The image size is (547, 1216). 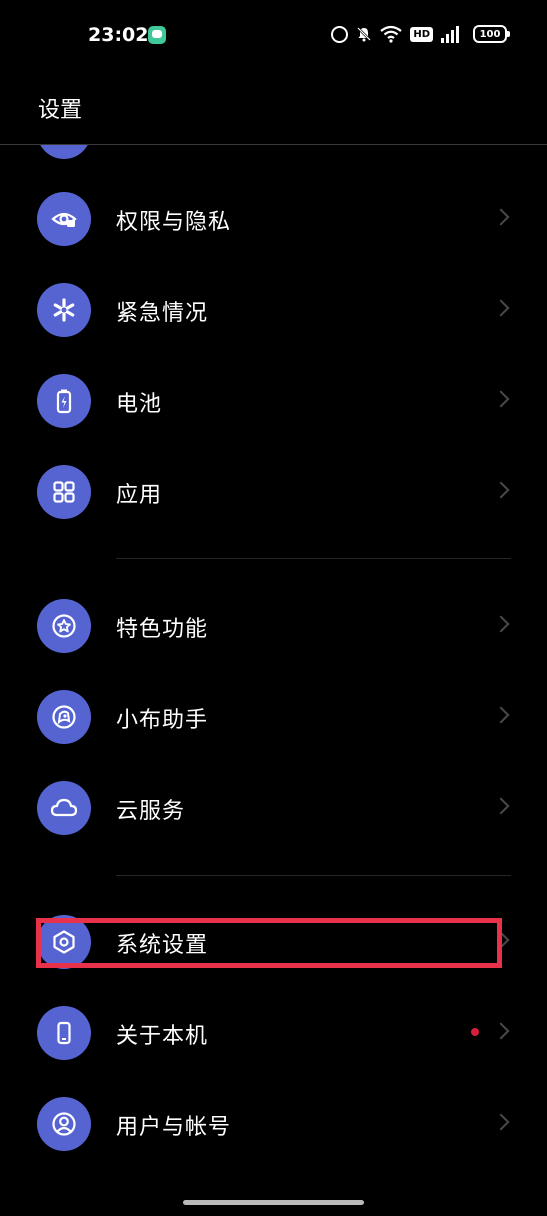 I want to click on settings-item-label: 用户与帐号, so click(x=174, y=1127).